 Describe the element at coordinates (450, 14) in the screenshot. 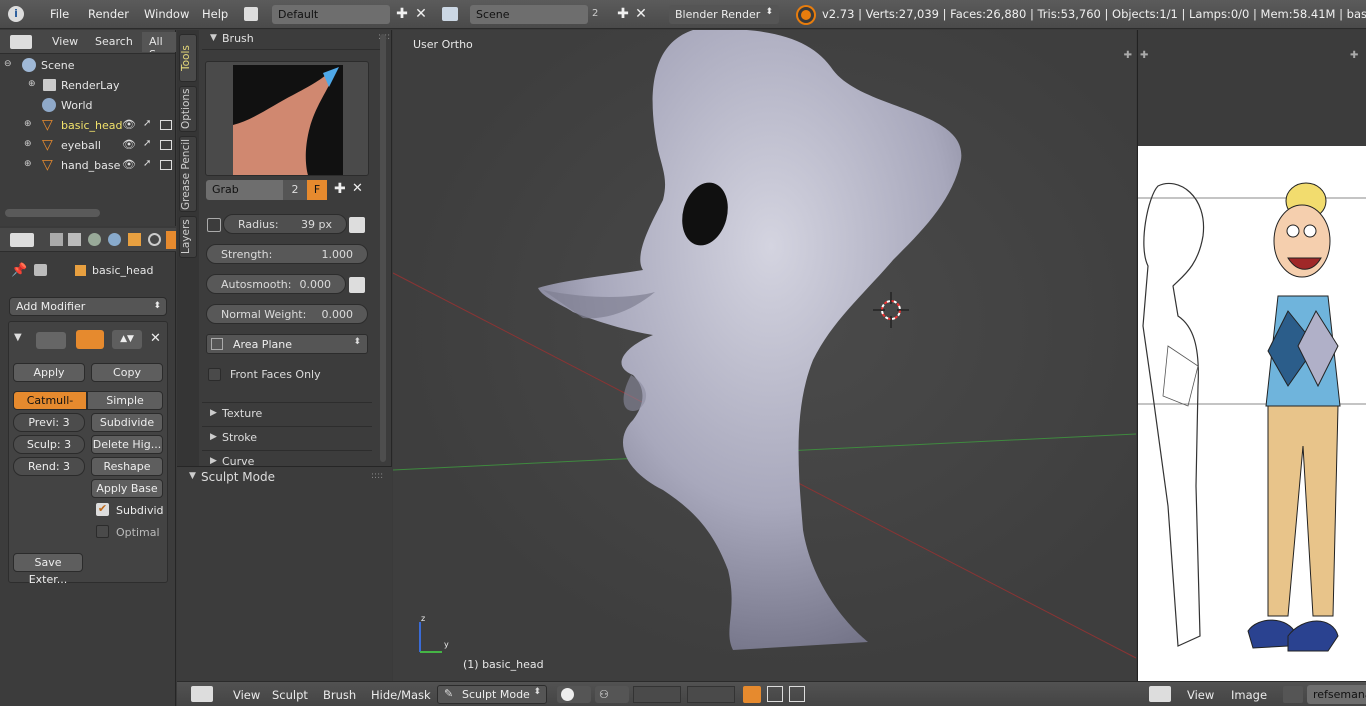

I see `scene-icon` at that location.